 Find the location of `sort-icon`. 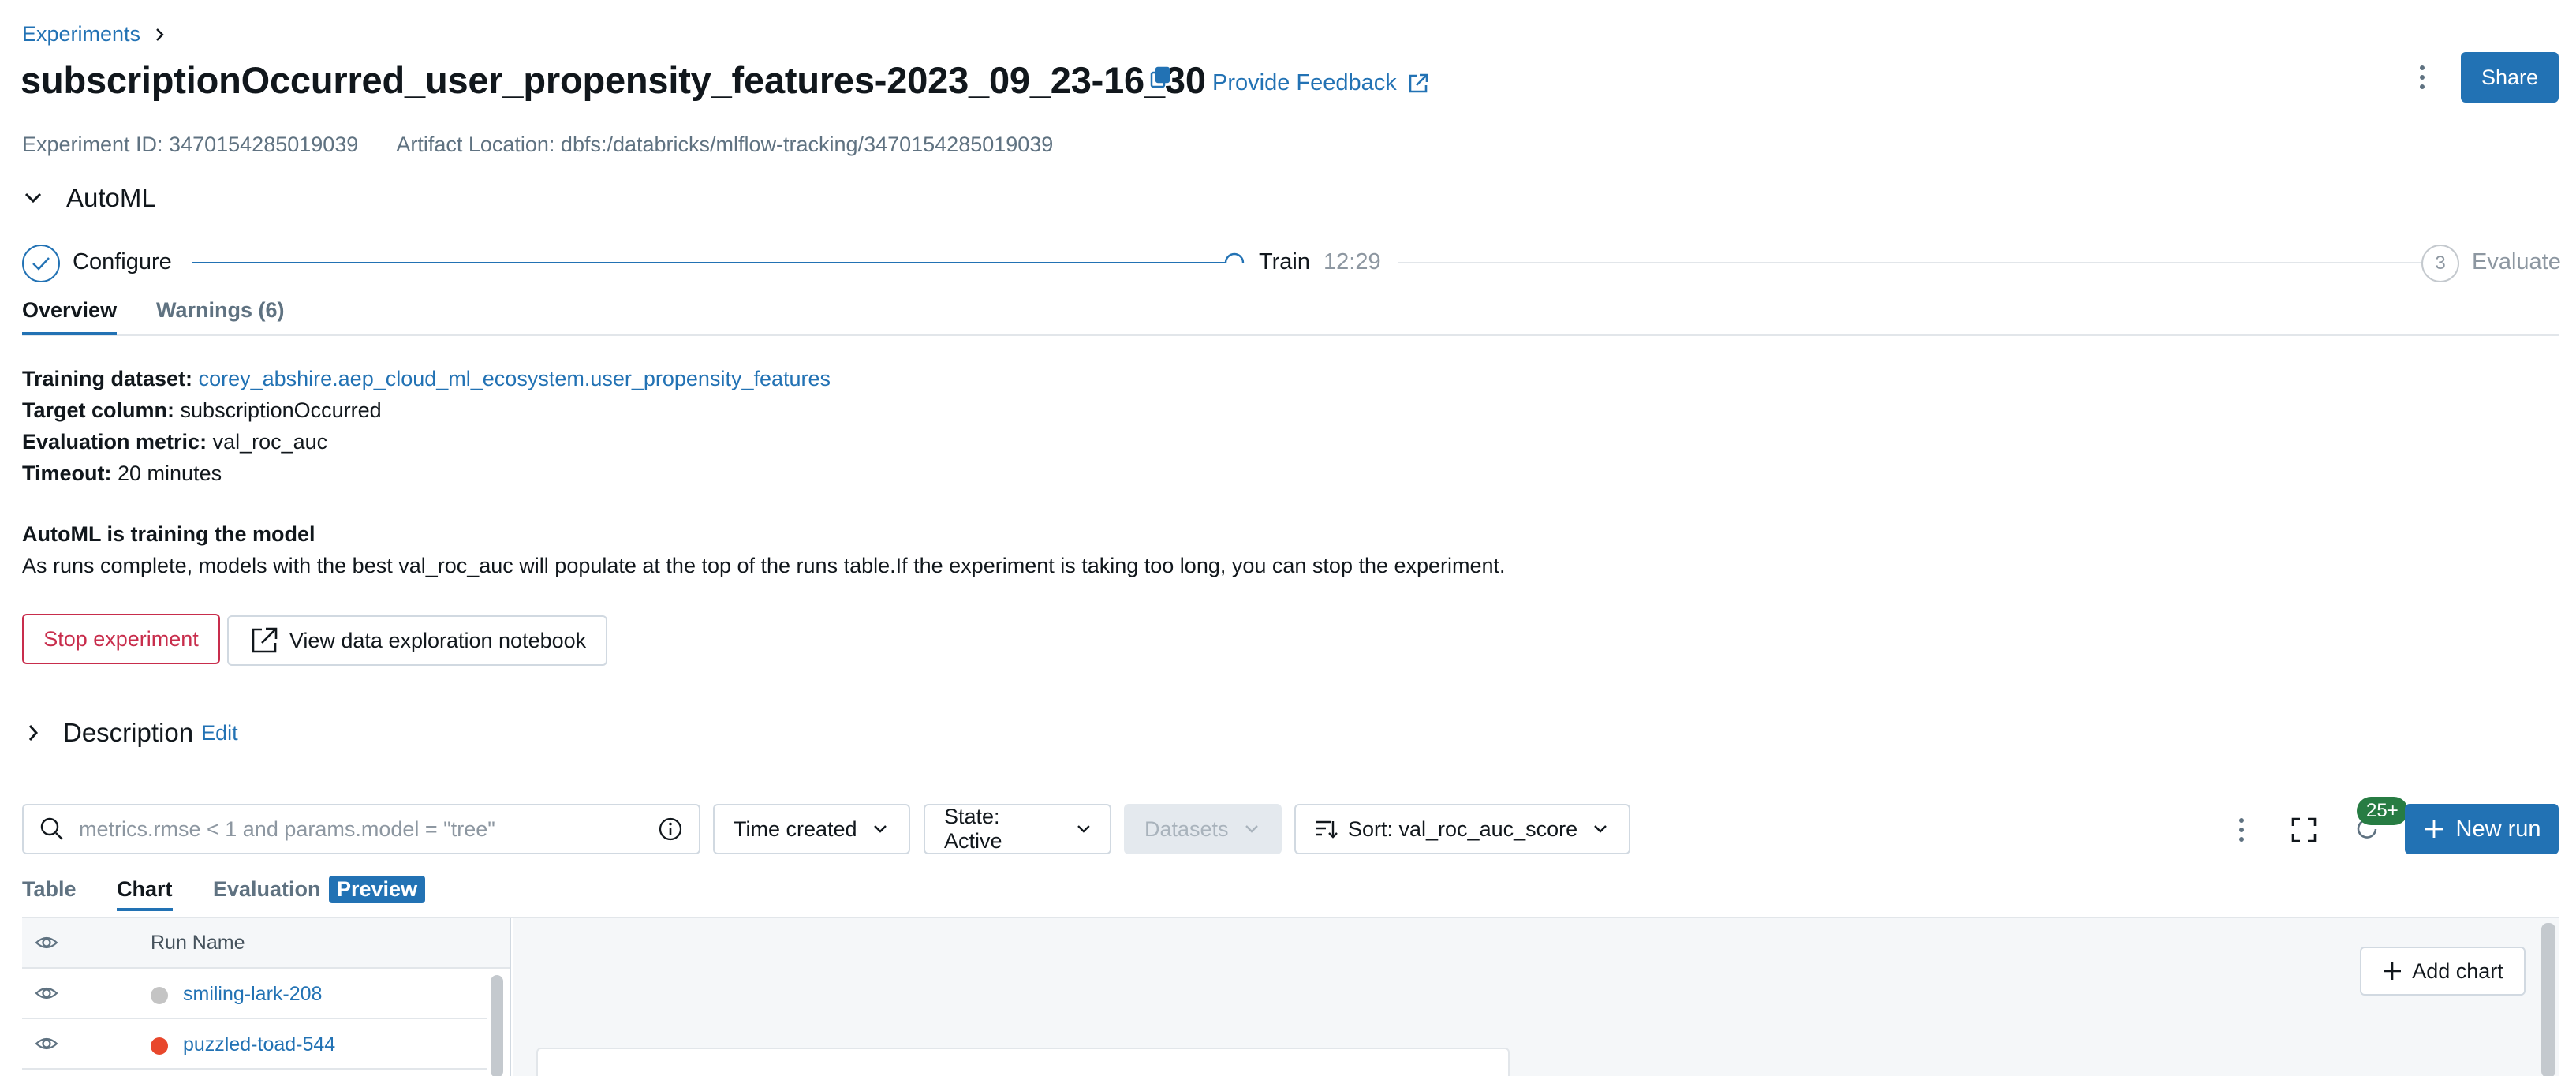

sort-icon is located at coordinates (1327, 829).